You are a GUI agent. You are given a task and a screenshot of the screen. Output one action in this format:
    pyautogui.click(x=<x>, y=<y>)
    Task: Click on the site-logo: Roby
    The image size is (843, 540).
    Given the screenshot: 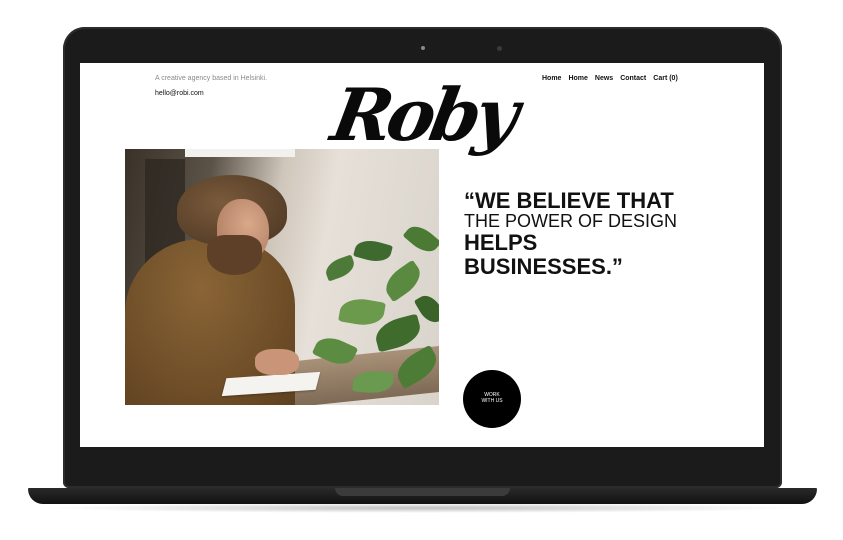 What is the action you would take?
    pyautogui.click(x=423, y=114)
    